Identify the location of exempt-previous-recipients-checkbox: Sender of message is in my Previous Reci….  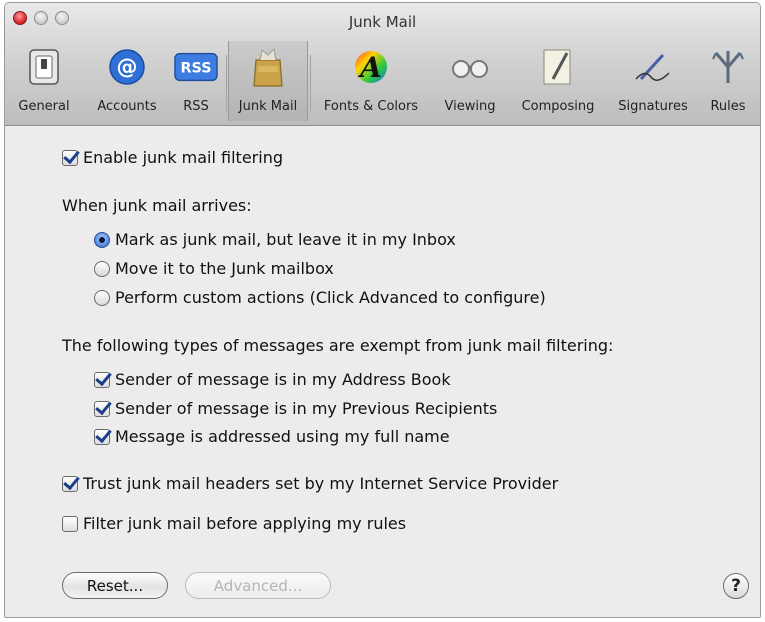
(295, 408).